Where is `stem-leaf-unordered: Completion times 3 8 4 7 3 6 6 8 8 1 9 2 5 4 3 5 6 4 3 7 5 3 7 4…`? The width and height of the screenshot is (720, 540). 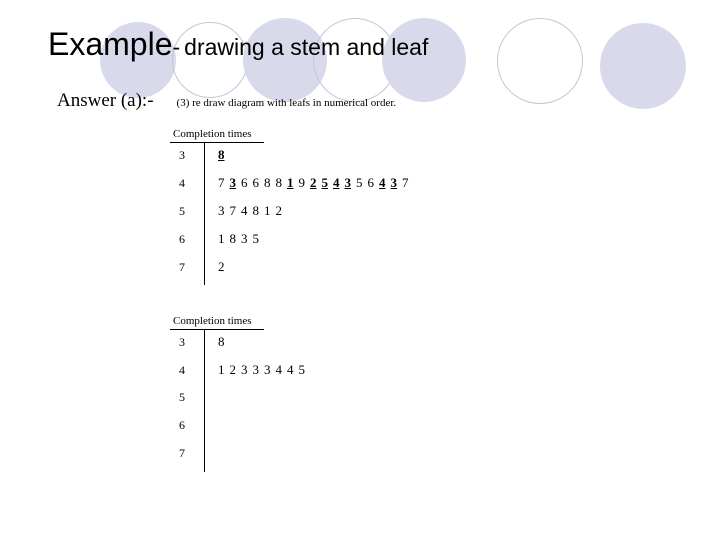
stem-leaf-unordered: Completion times 3 8 4 7 3 6 6 8 8 1 9 2 5 4 3 5 6 4 3 7 5 3 7 4… is located at coordinates (292, 207).